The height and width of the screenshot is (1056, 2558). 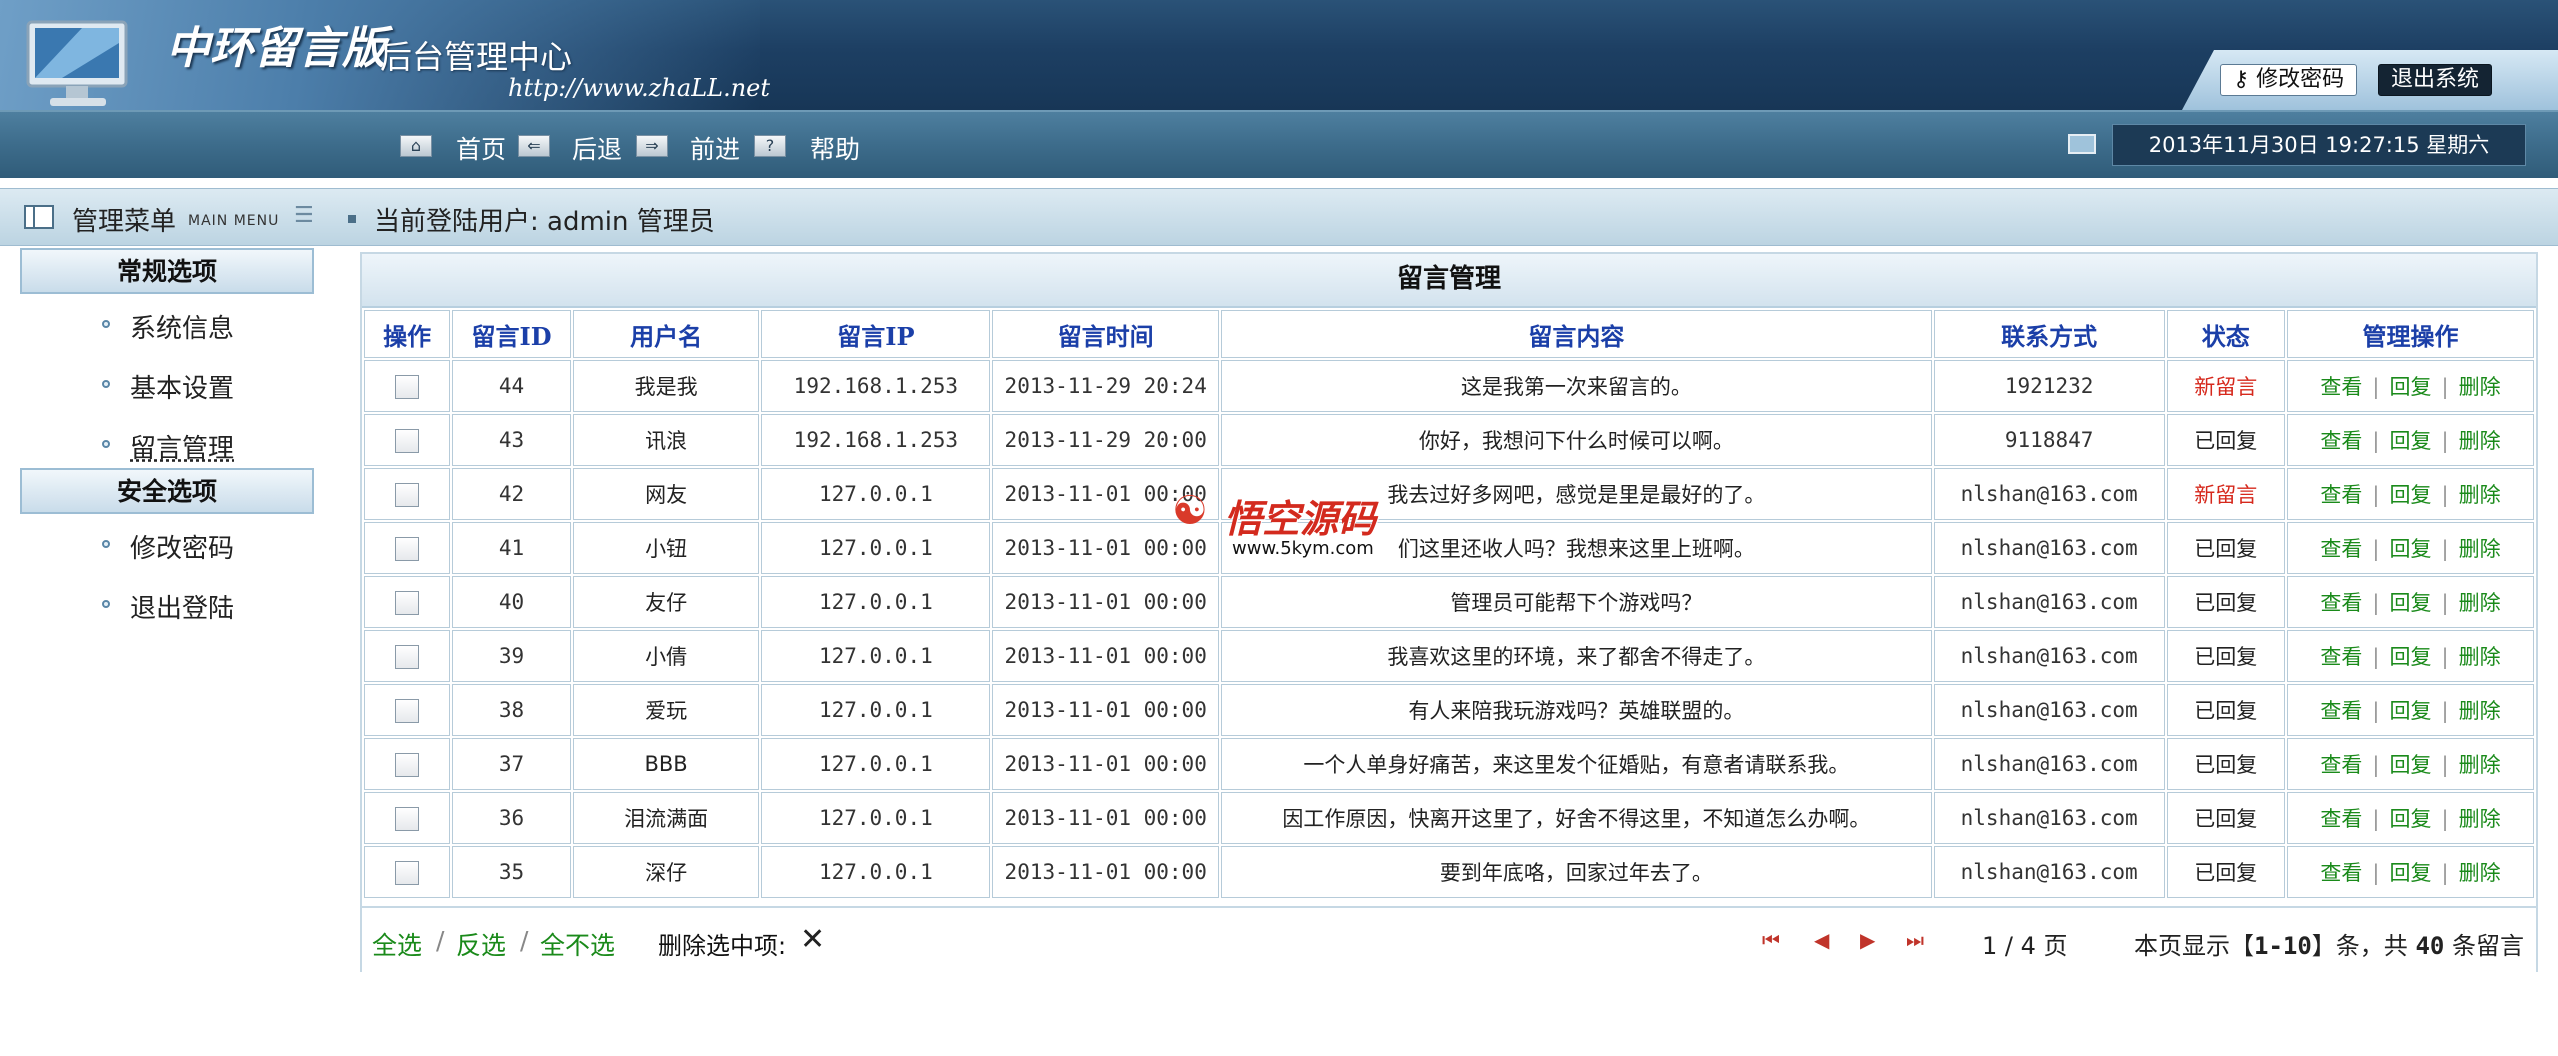 I want to click on invert-selection-link: 反选, so click(x=481, y=944).